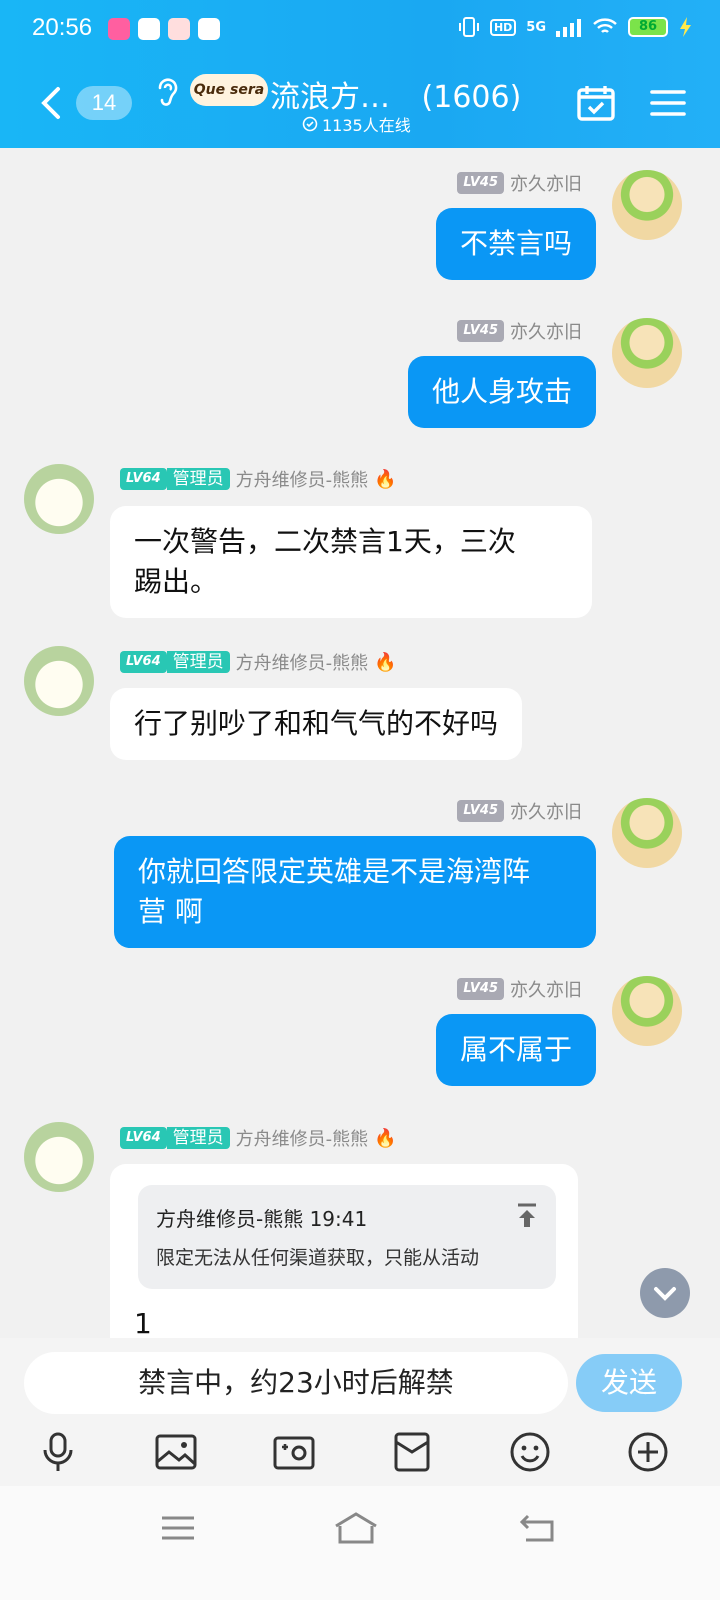  What do you see at coordinates (530, 1452) in the screenshot?
I see `emoji-icon` at bounding box center [530, 1452].